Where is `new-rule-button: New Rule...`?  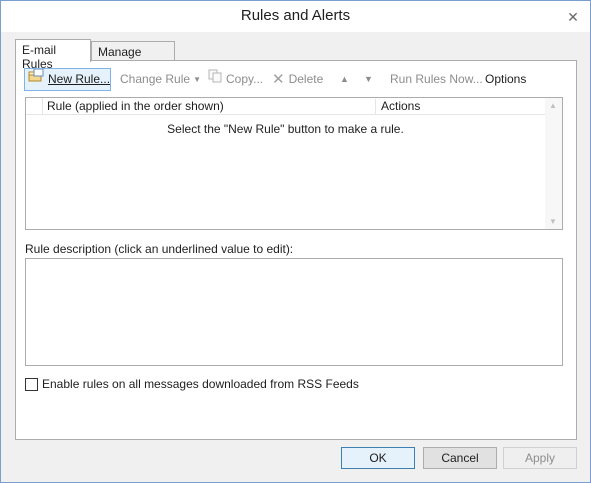 new-rule-button: New Rule... is located at coordinates (67, 79).